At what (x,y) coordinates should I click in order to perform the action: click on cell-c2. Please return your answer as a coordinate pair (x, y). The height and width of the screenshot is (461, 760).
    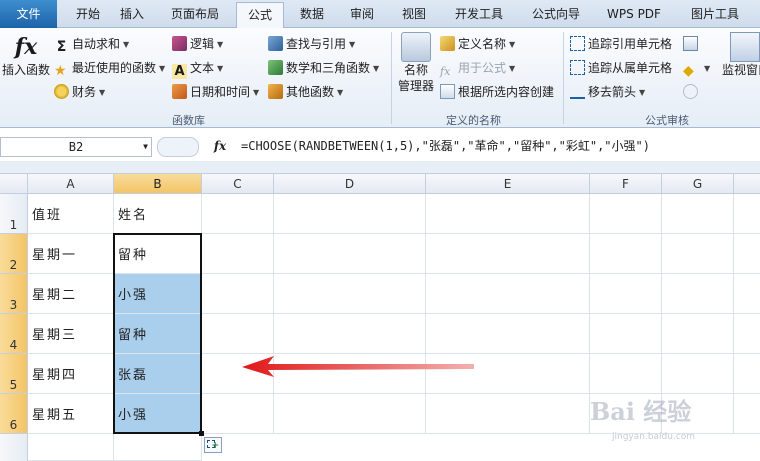
    Looking at the image, I should click on (238, 254).